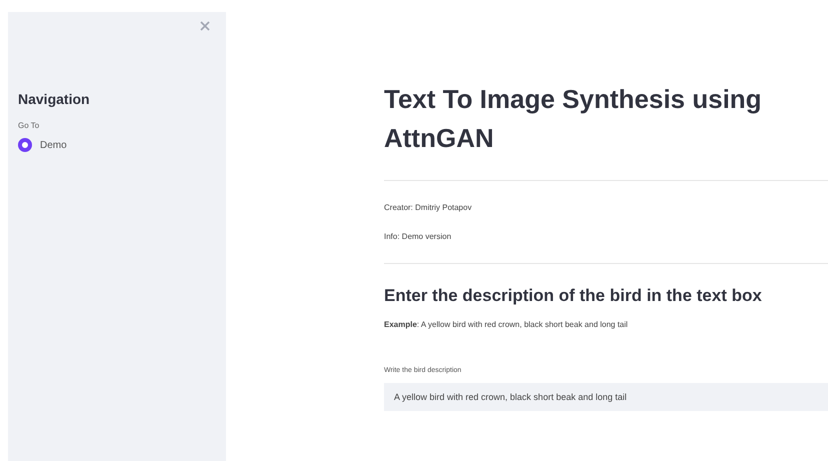 The height and width of the screenshot is (461, 828). Describe the element at coordinates (25, 145) in the screenshot. I see `radio-button` at that location.